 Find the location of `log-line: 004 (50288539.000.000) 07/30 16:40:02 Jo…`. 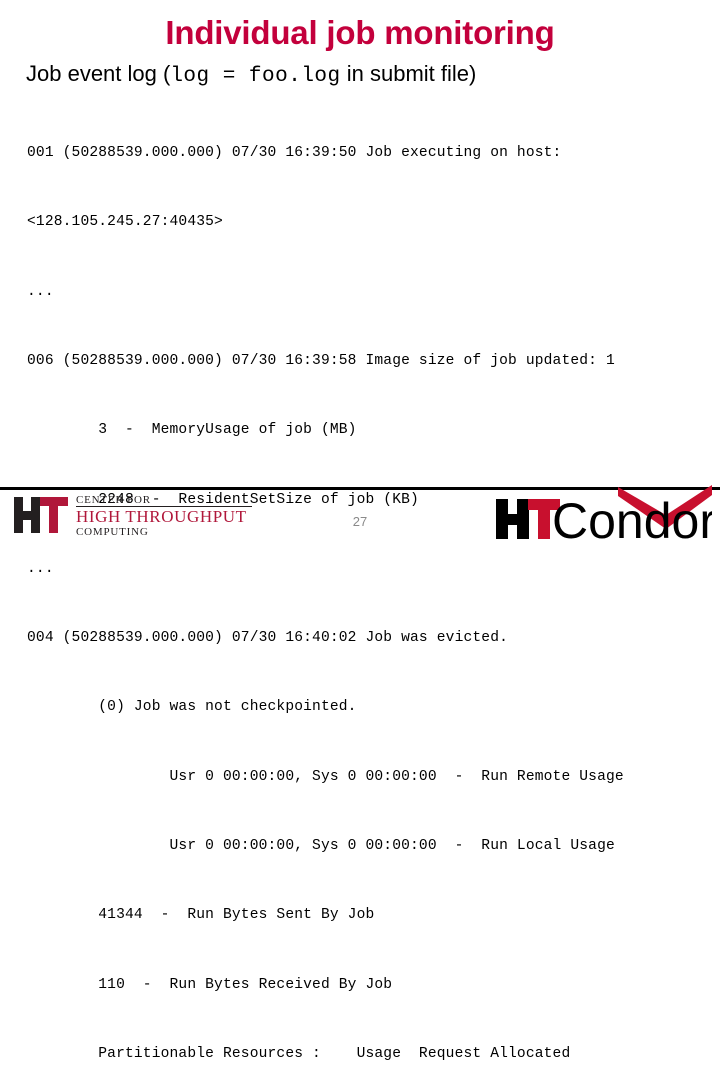

log-line: 004 (50288539.000.000) 07/30 16:40:02 Jo… is located at coordinates (268, 638).